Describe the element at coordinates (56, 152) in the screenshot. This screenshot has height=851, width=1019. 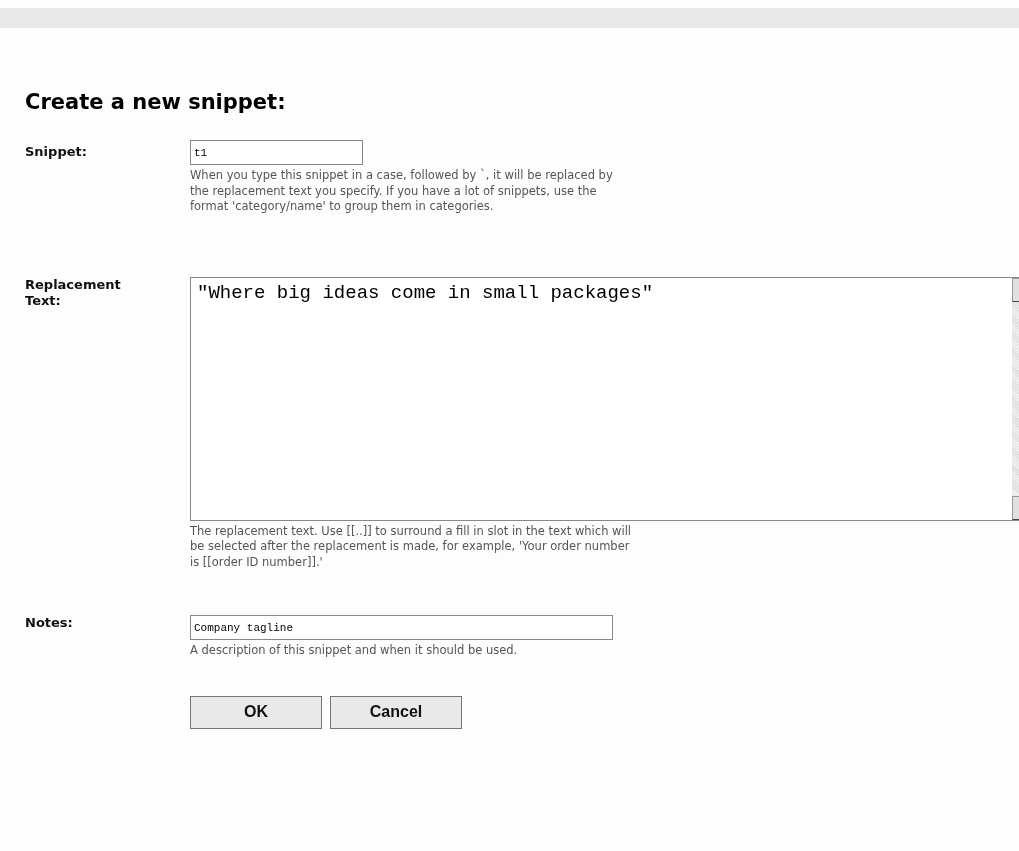
I see `field-label: Snippet:` at that location.